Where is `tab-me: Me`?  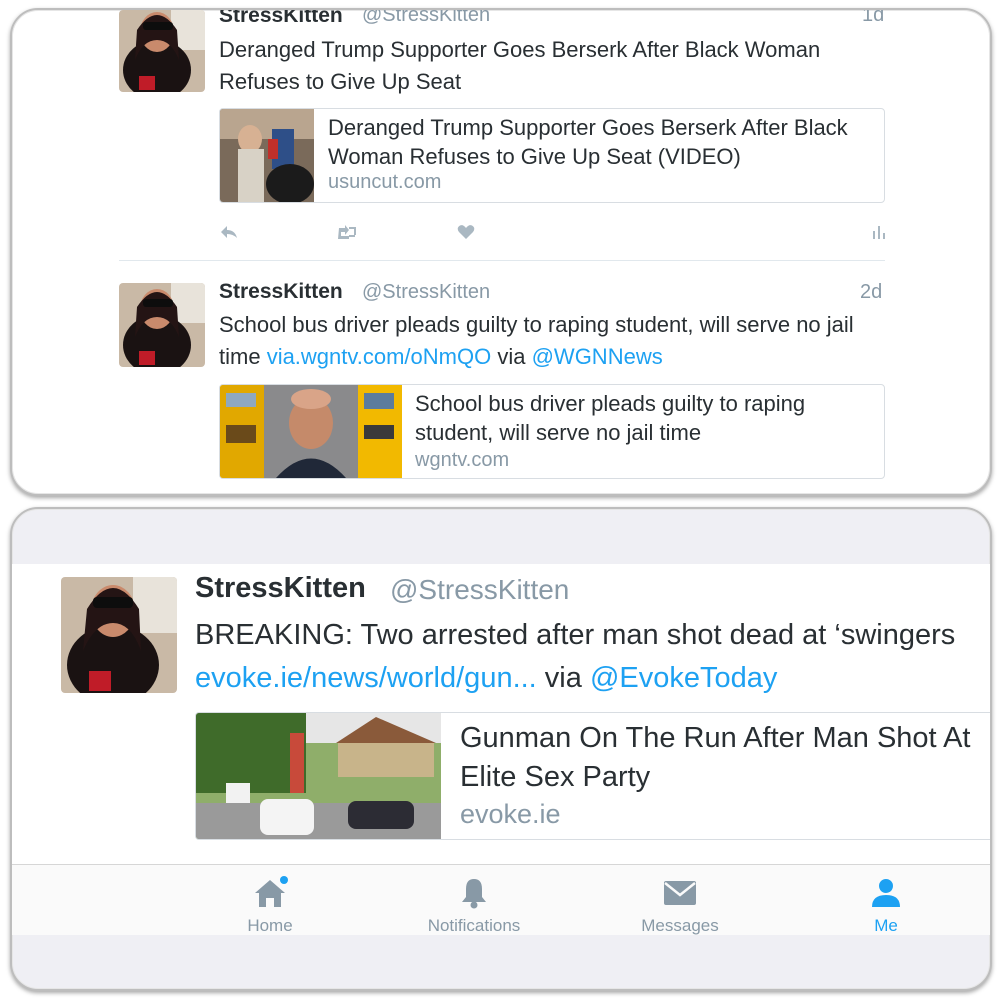 tab-me: Me is located at coordinates (886, 900).